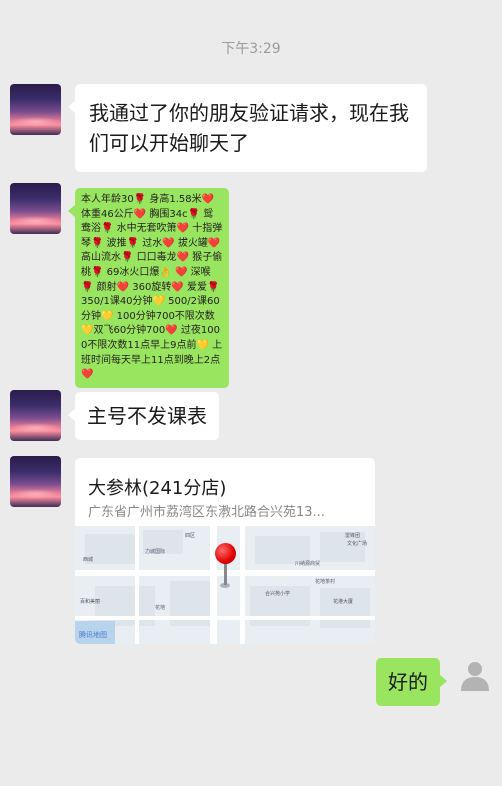 The image size is (502, 786). I want to click on map-label: 西城, so click(88, 560).